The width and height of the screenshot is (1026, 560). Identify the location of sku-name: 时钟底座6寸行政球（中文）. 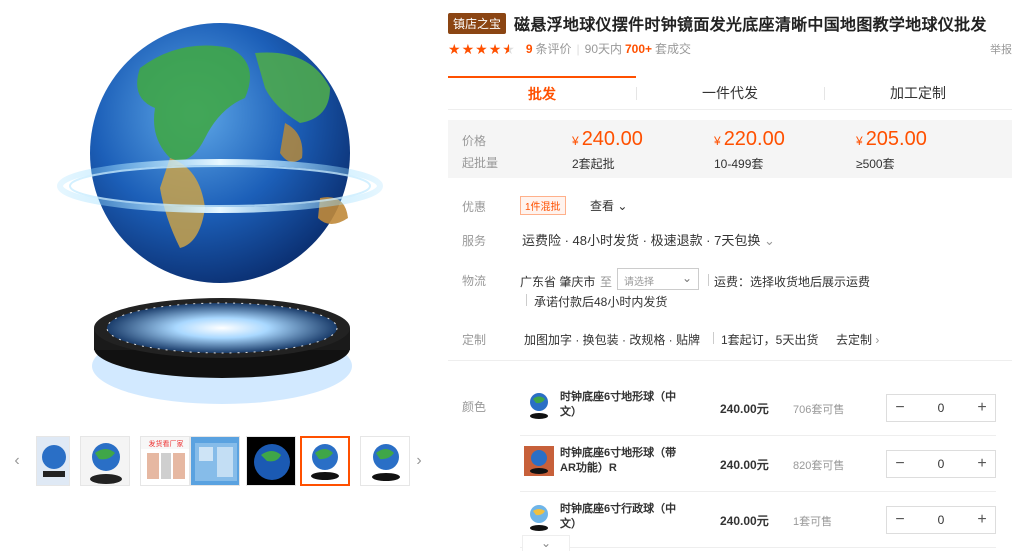
(618, 516).